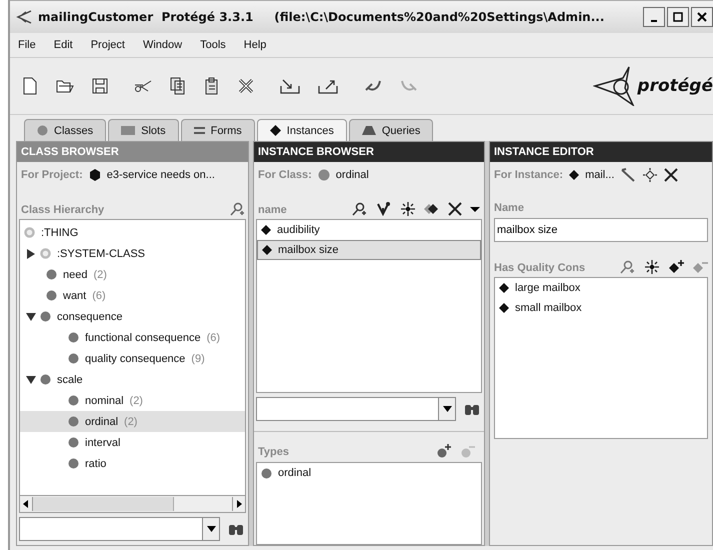 This screenshot has height=550, width=713. Describe the element at coordinates (162, 45) in the screenshot. I see `menu-item: Window` at that location.